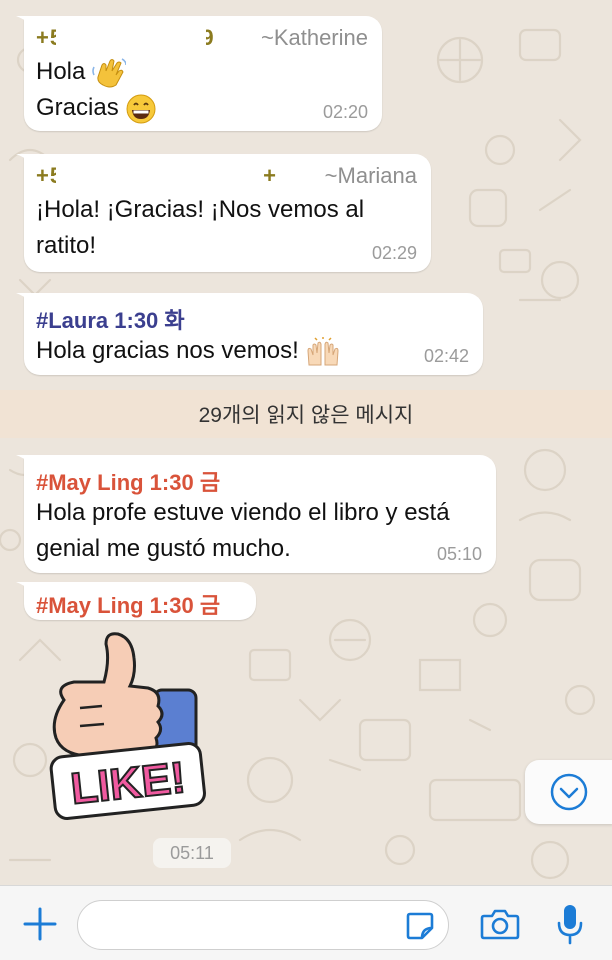  Describe the element at coordinates (200, 227) in the screenshot. I see `message-text: ¡Hola! ¡Gracias! ¡Nos vemos al ratito!` at that location.